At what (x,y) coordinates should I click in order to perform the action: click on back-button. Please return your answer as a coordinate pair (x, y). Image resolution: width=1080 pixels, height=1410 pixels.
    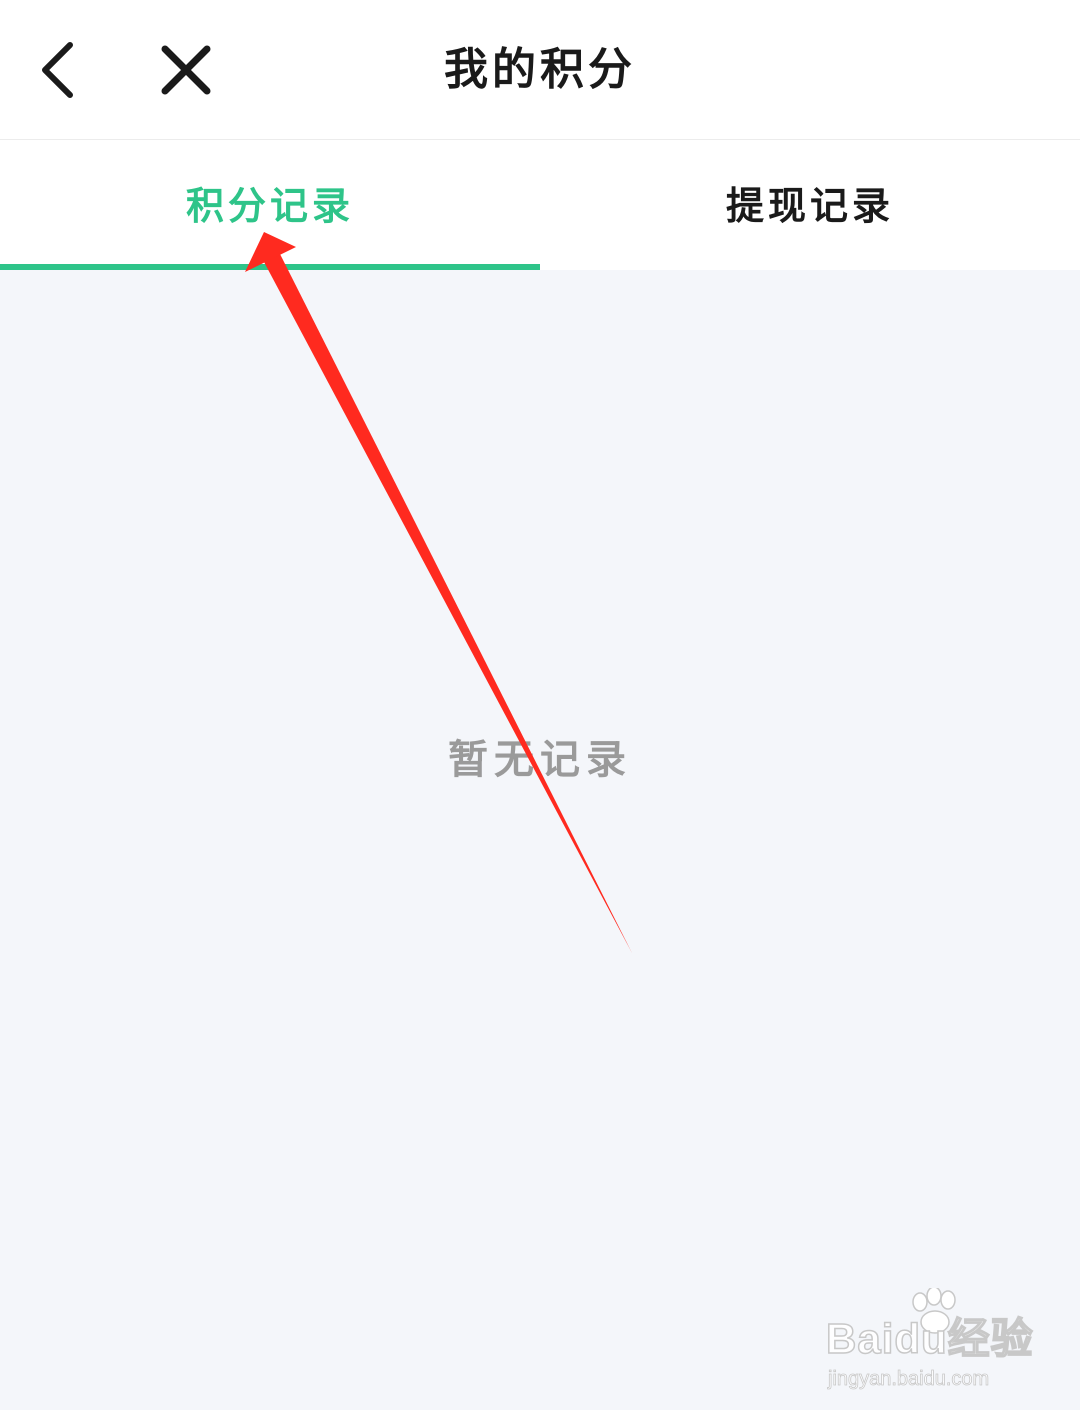
    Looking at the image, I should click on (60, 70).